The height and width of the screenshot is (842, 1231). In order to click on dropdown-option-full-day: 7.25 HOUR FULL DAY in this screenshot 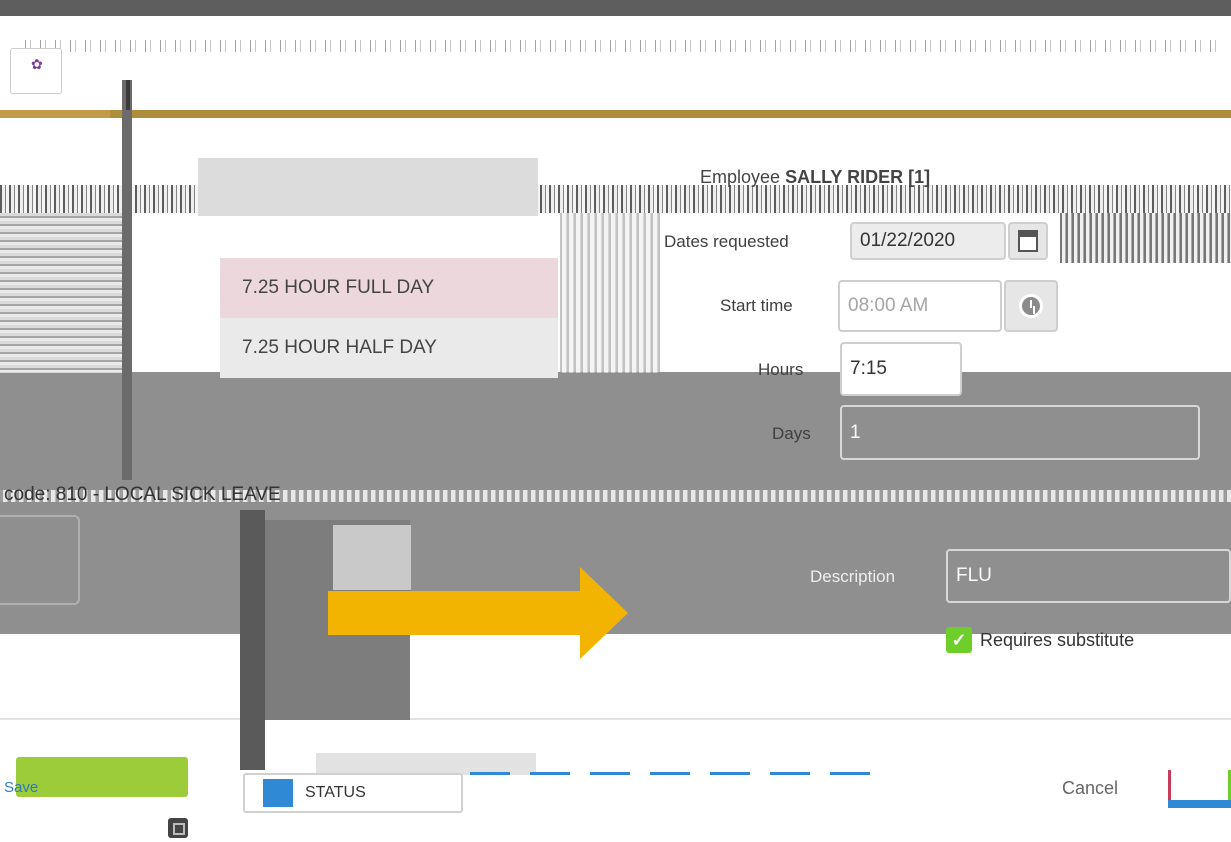, I will do `click(389, 288)`.